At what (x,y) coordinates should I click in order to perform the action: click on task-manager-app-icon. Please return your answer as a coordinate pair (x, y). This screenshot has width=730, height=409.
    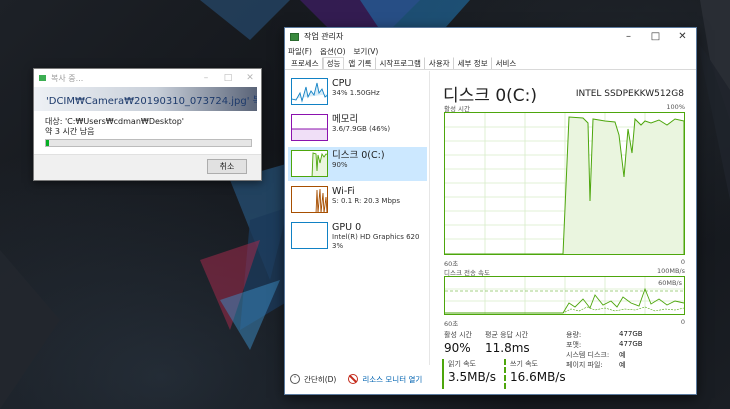
    Looking at the image, I should click on (294, 36).